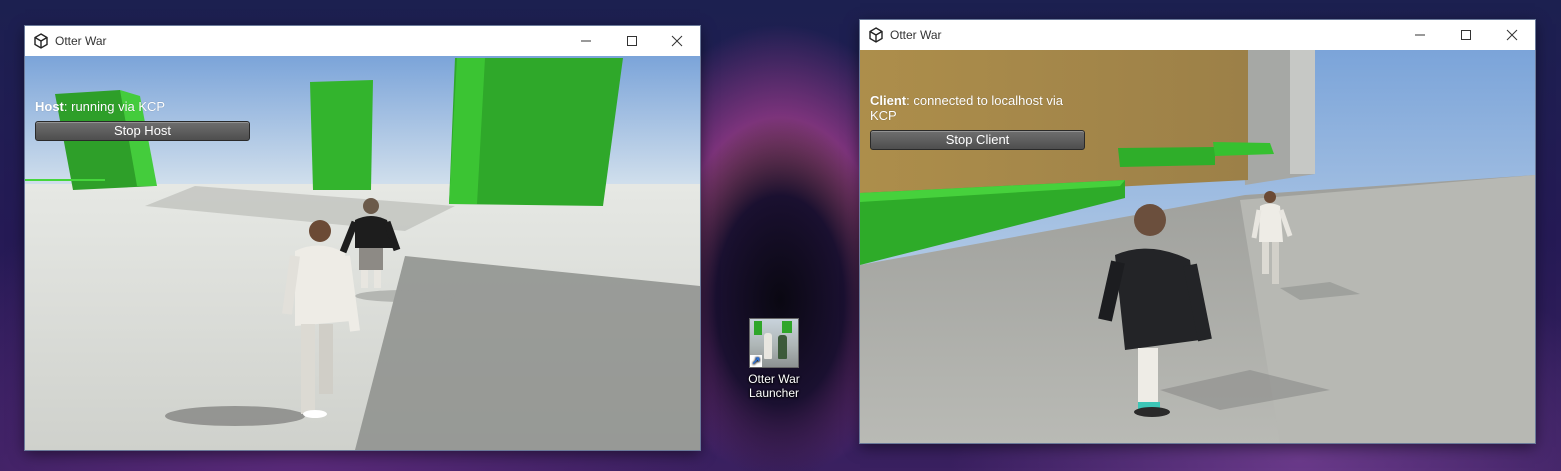 The image size is (1561, 471). Describe the element at coordinates (81, 41) in the screenshot. I see `host-window-title: Otter War` at that location.